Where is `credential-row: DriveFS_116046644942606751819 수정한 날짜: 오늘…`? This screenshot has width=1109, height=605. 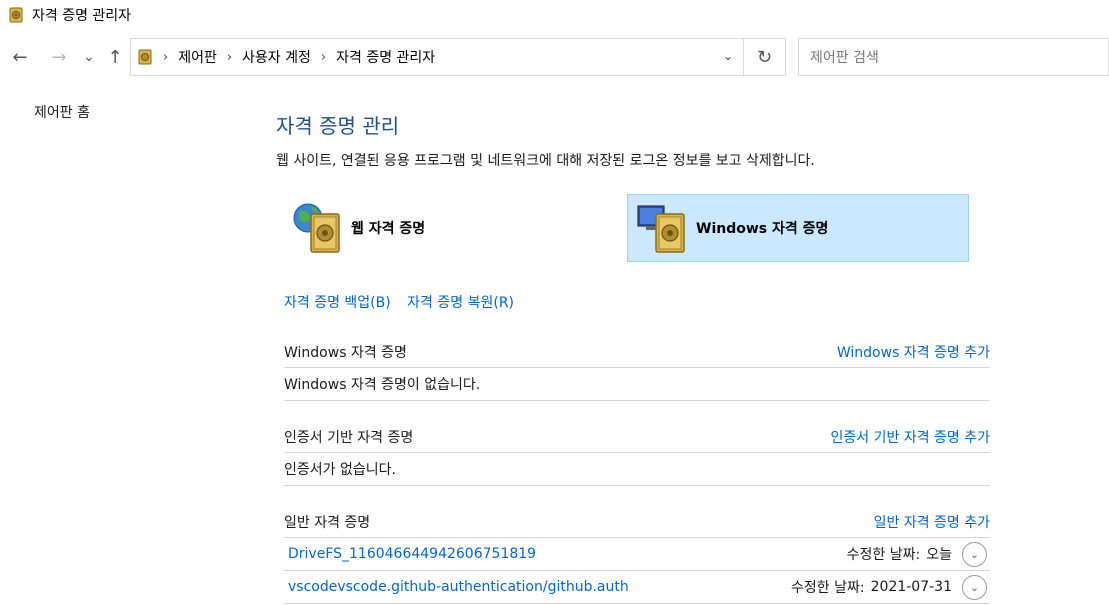
credential-row: DriveFS_116046644942606751819 수정한 날짜: 오늘… is located at coordinates (637, 554).